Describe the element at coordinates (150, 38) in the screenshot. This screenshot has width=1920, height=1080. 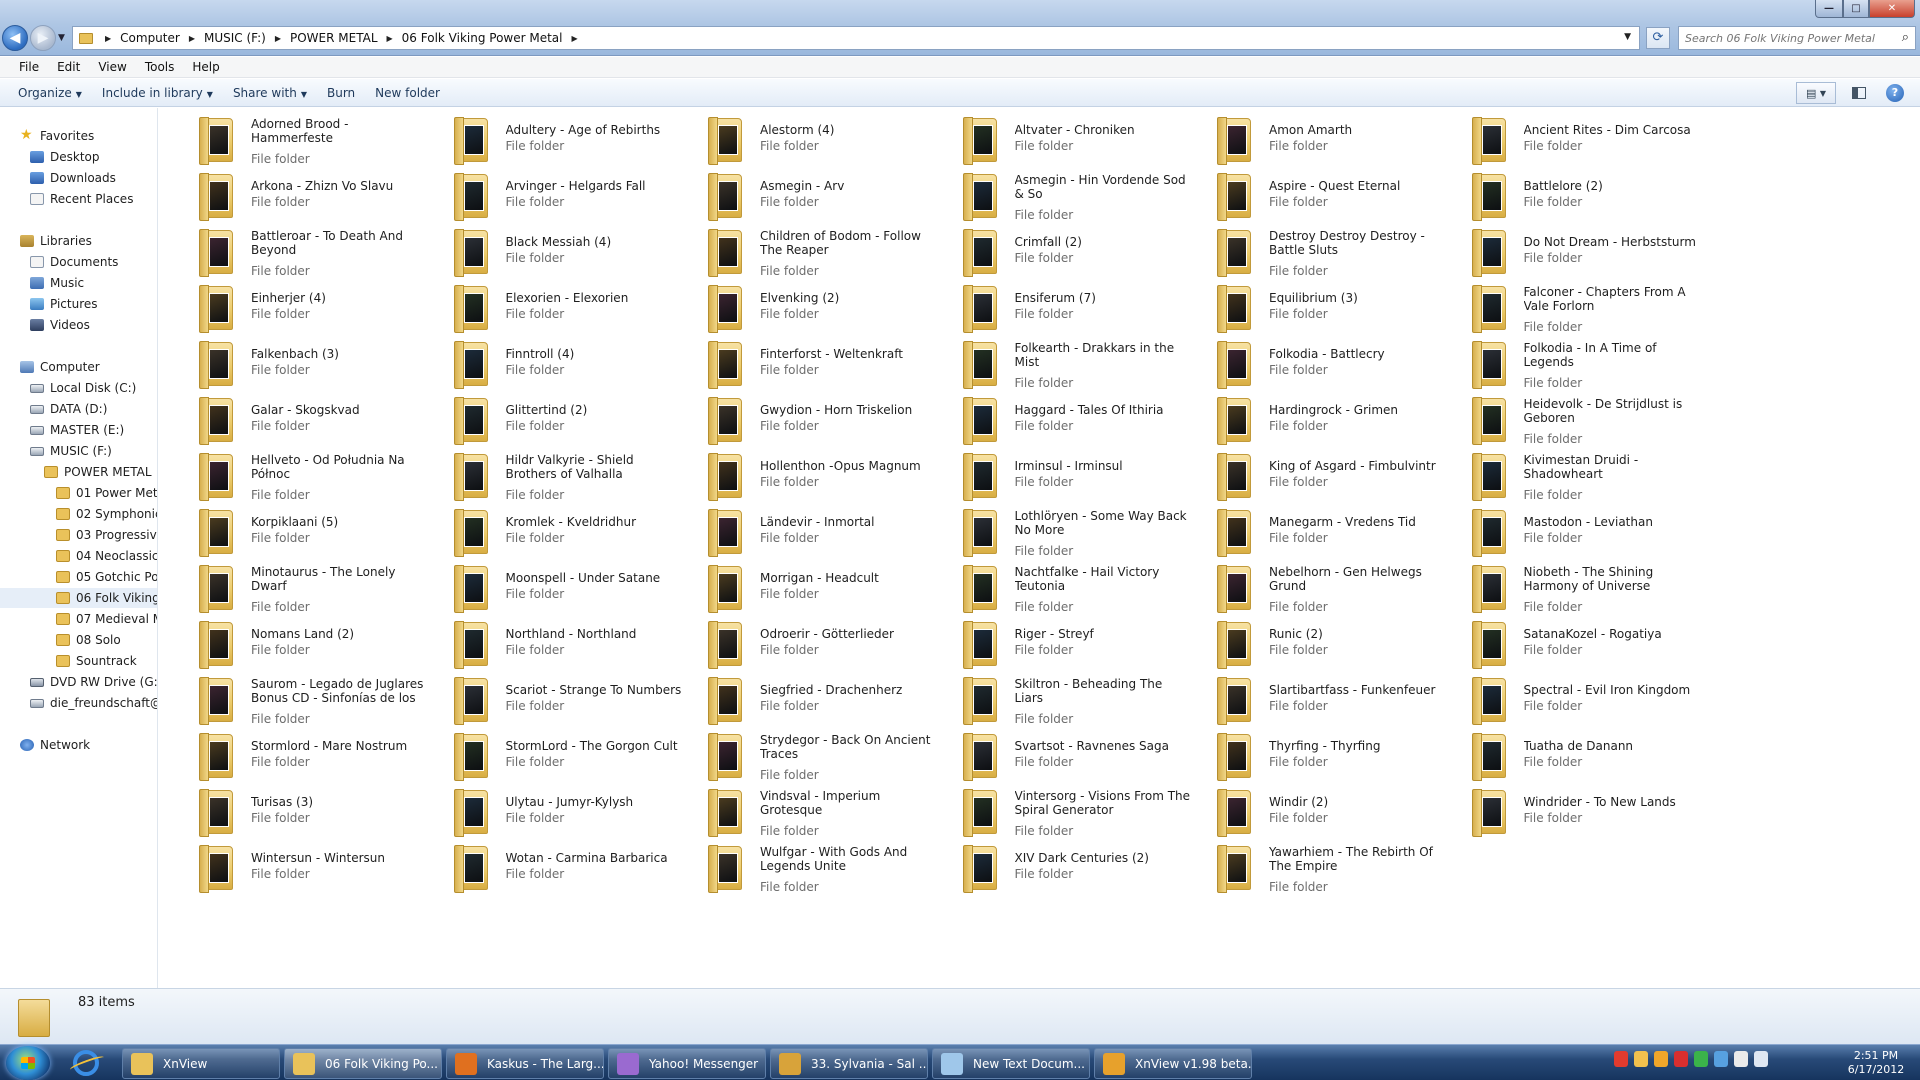
I see `breadcrumb-computer: Computer` at that location.